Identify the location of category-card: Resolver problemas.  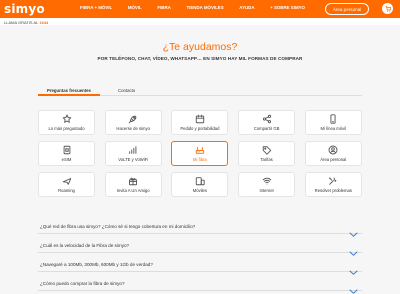
(333, 184).